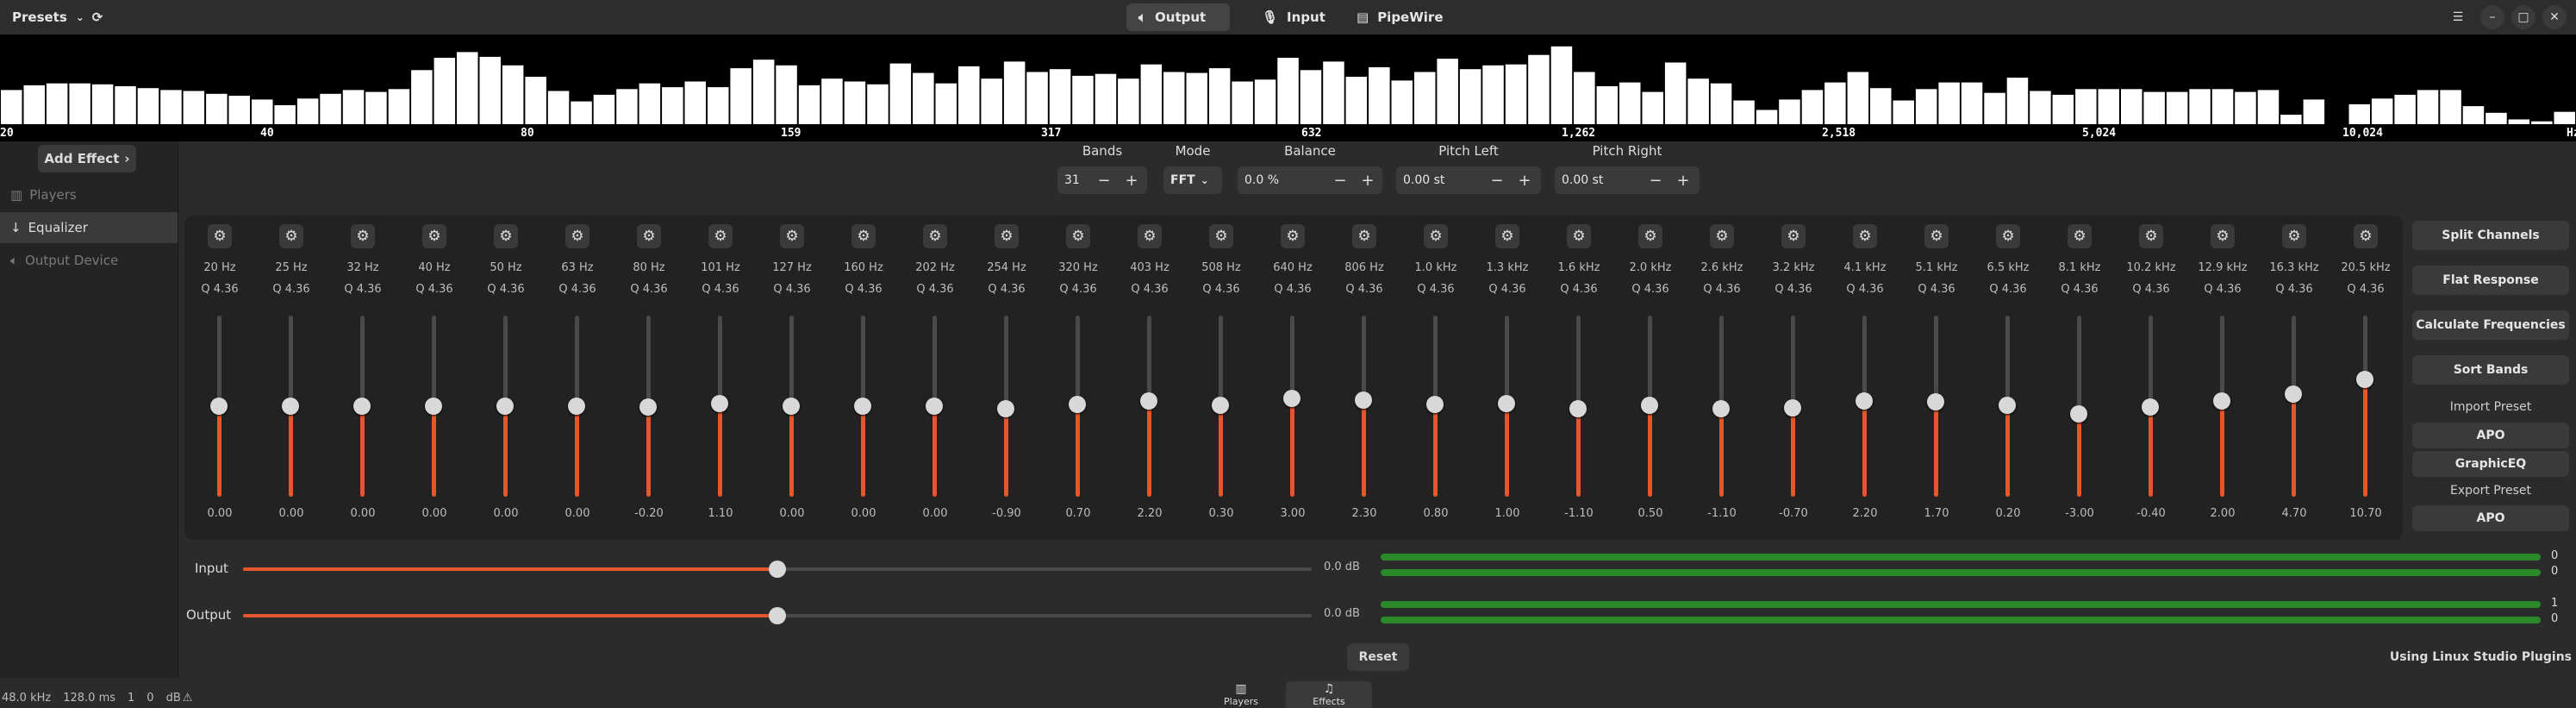 This screenshot has width=2576, height=708. Describe the element at coordinates (2490, 280) in the screenshot. I see `flat-response-button: Flat Response` at that location.